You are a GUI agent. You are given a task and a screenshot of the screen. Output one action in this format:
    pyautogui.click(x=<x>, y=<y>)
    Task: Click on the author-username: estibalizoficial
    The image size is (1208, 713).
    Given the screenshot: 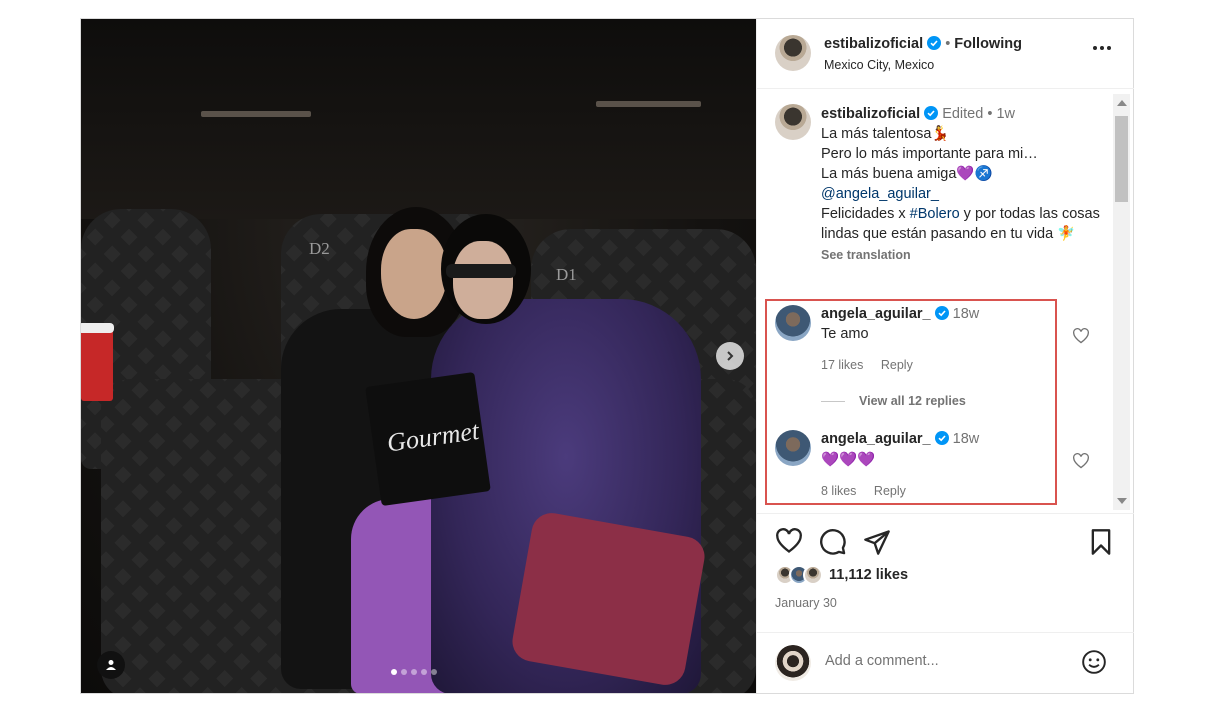 What is the action you would take?
    pyautogui.click(x=873, y=44)
    